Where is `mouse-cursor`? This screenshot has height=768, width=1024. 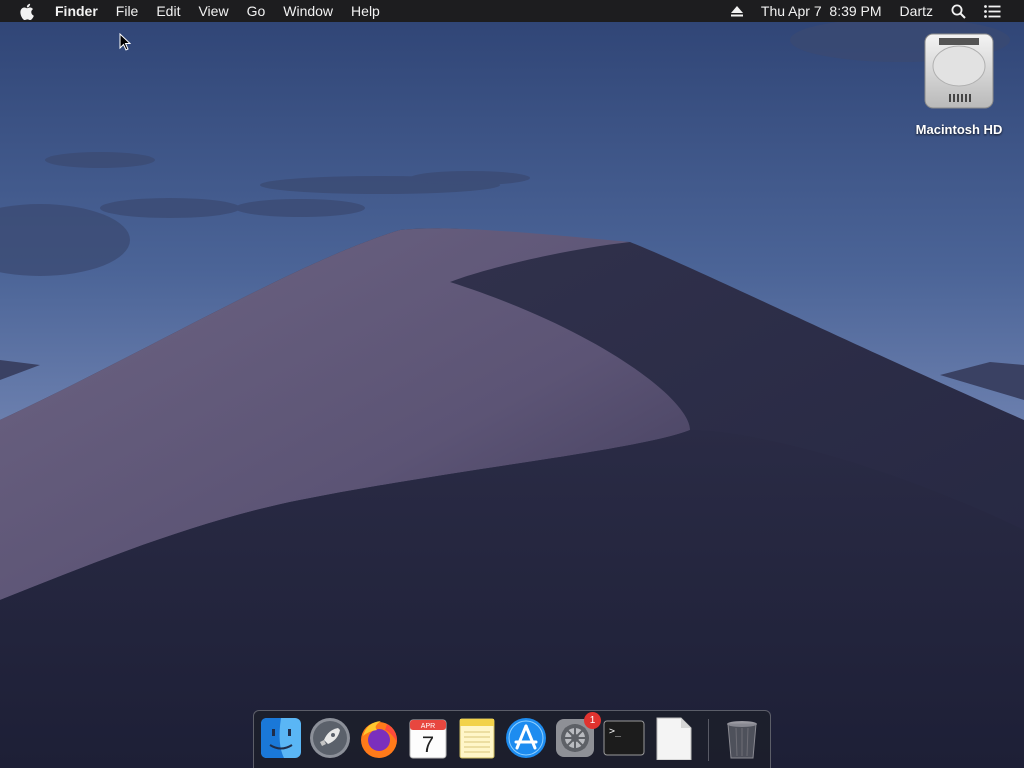 mouse-cursor is located at coordinates (125, 44).